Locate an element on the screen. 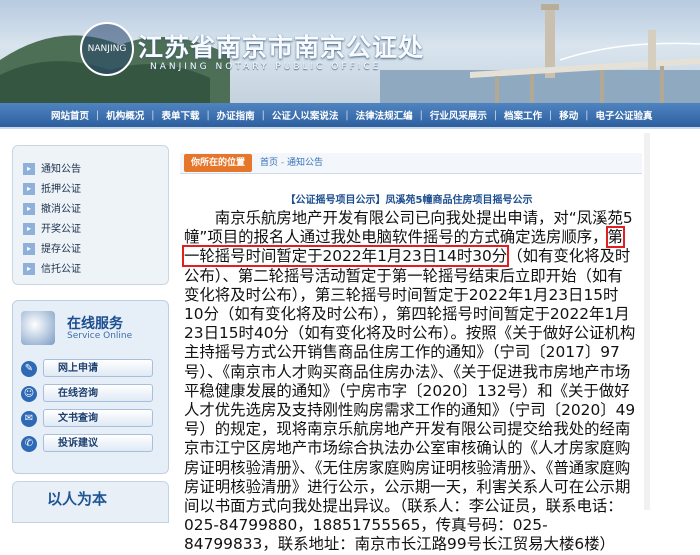 The image size is (700, 555). site-title: 江苏省南京市南京公证处 is located at coordinates (281, 47).